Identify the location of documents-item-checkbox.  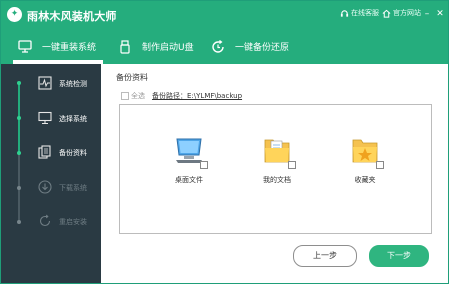
(292, 165).